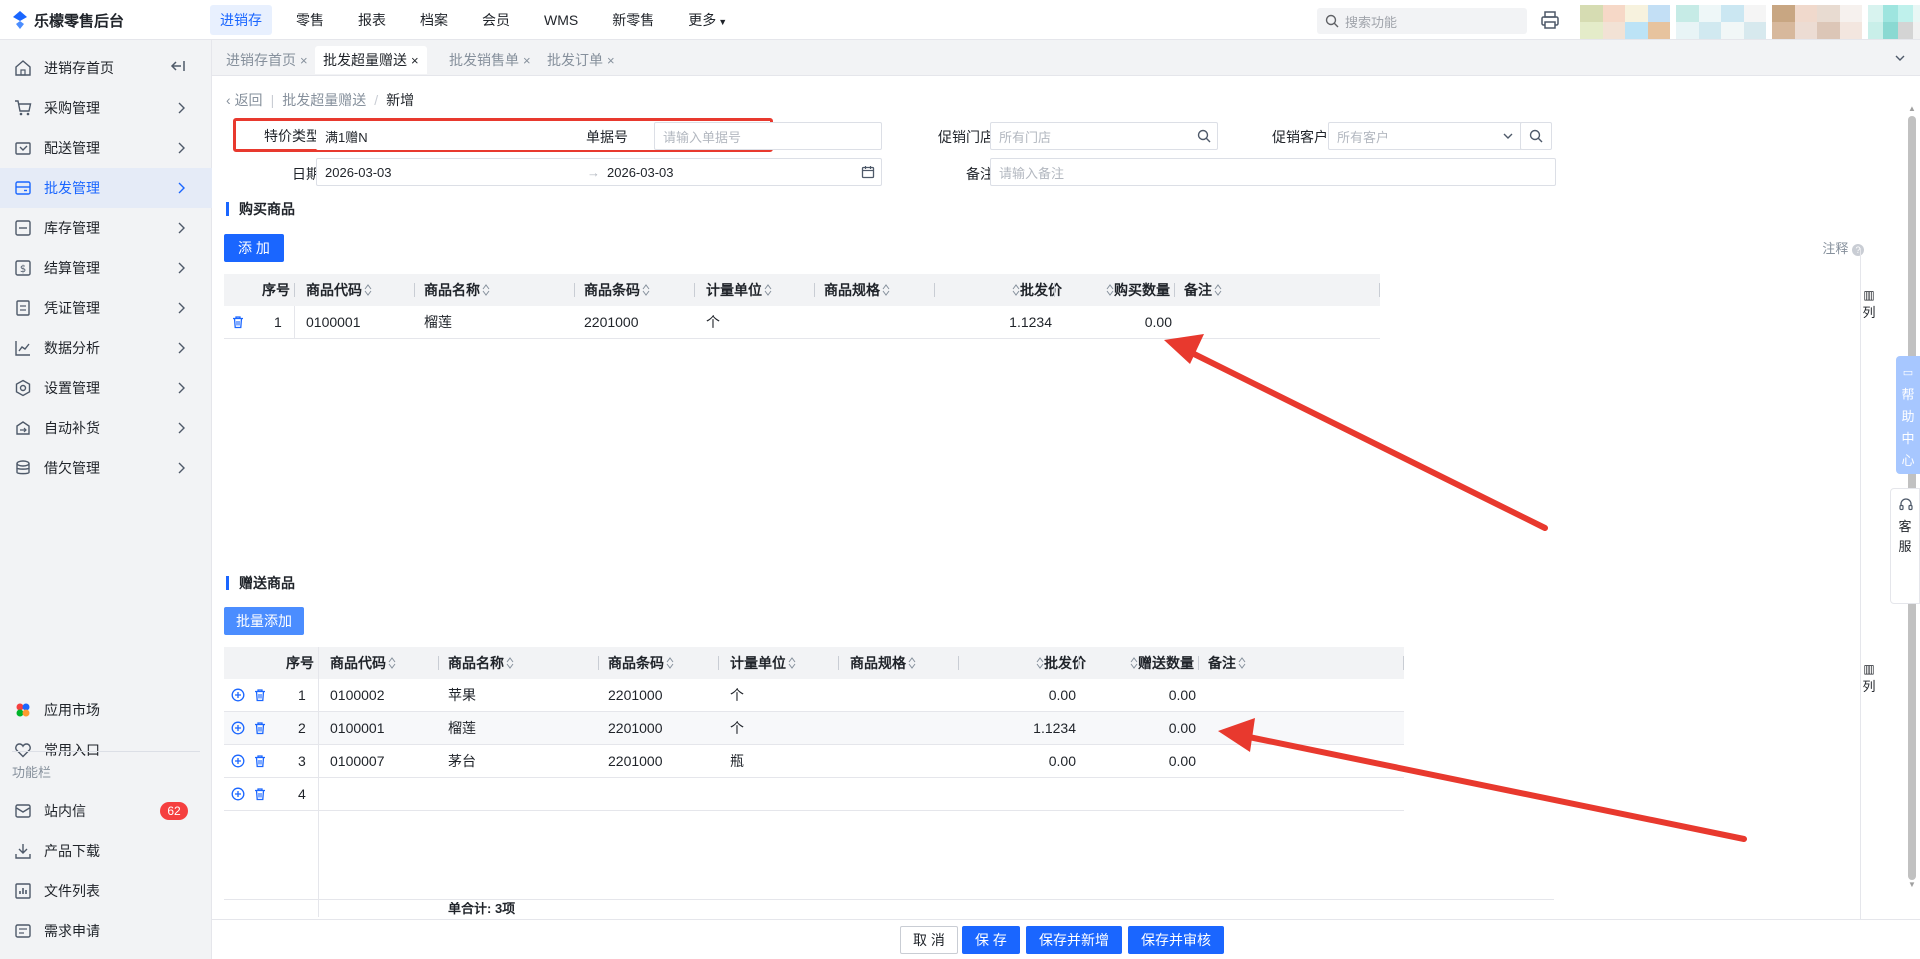  I want to click on function-search: 搜索功能, so click(1422, 21).